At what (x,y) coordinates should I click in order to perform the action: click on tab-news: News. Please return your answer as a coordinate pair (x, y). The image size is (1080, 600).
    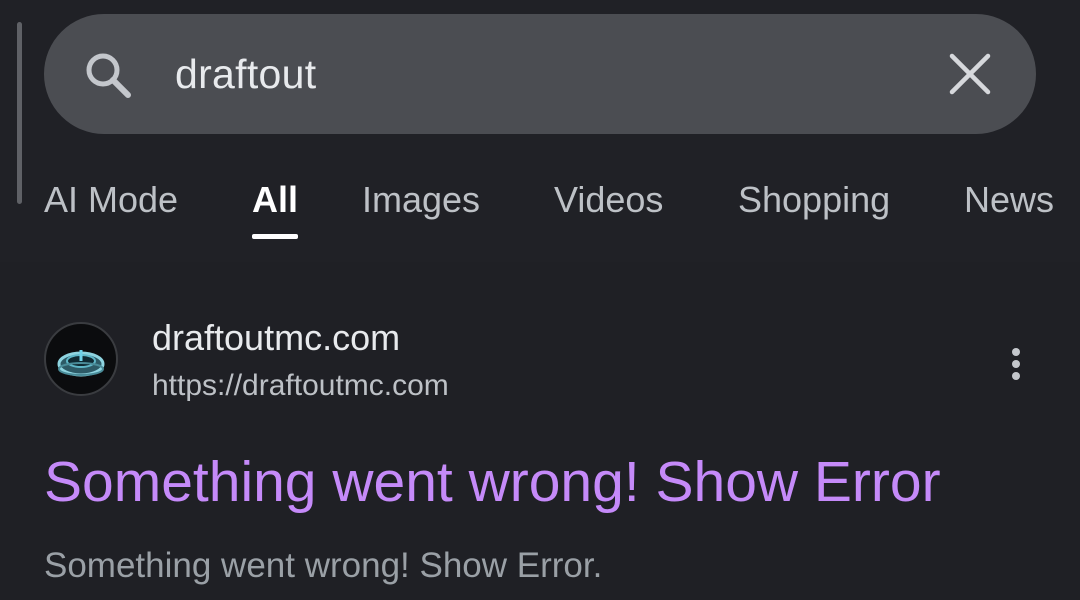
    Looking at the image, I should click on (1009, 200).